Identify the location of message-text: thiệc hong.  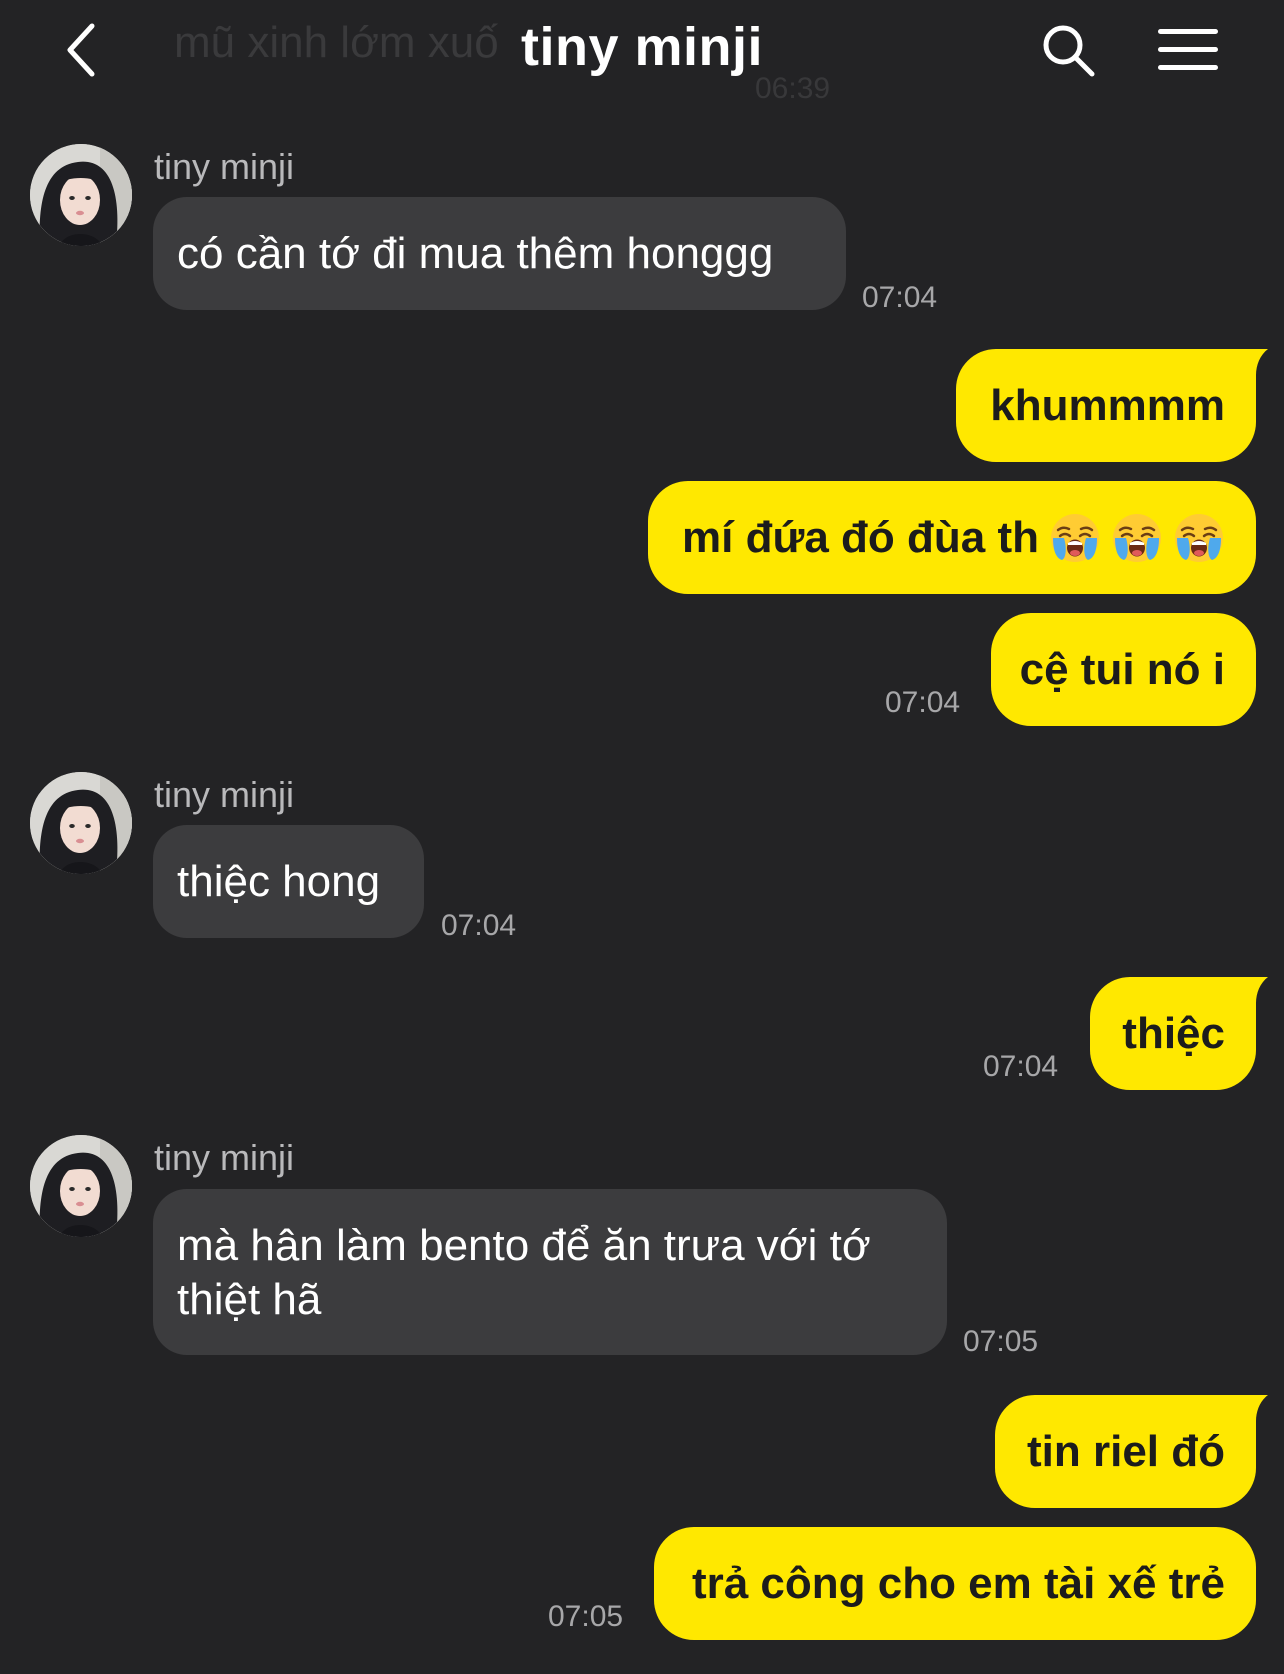
(279, 881).